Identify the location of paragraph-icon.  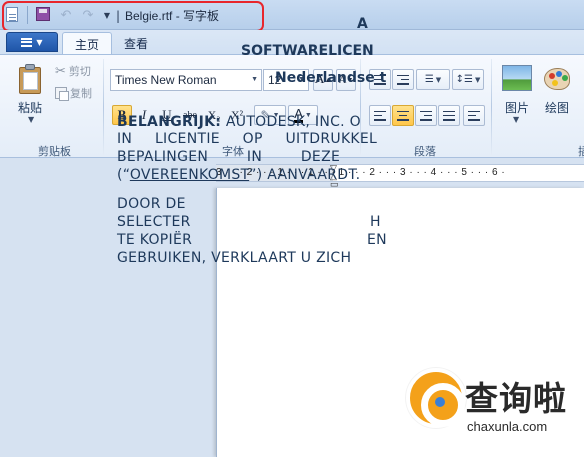
(474, 115).